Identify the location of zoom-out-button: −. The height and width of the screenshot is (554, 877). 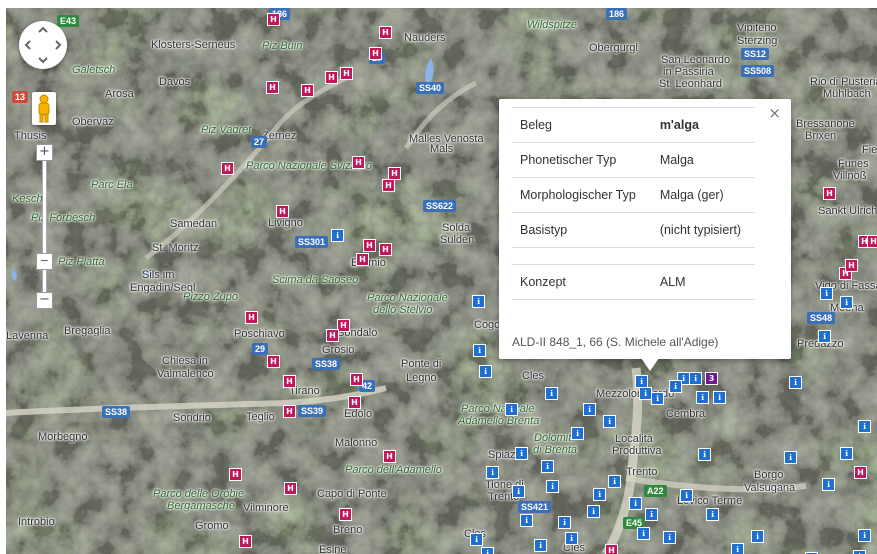
(44, 300).